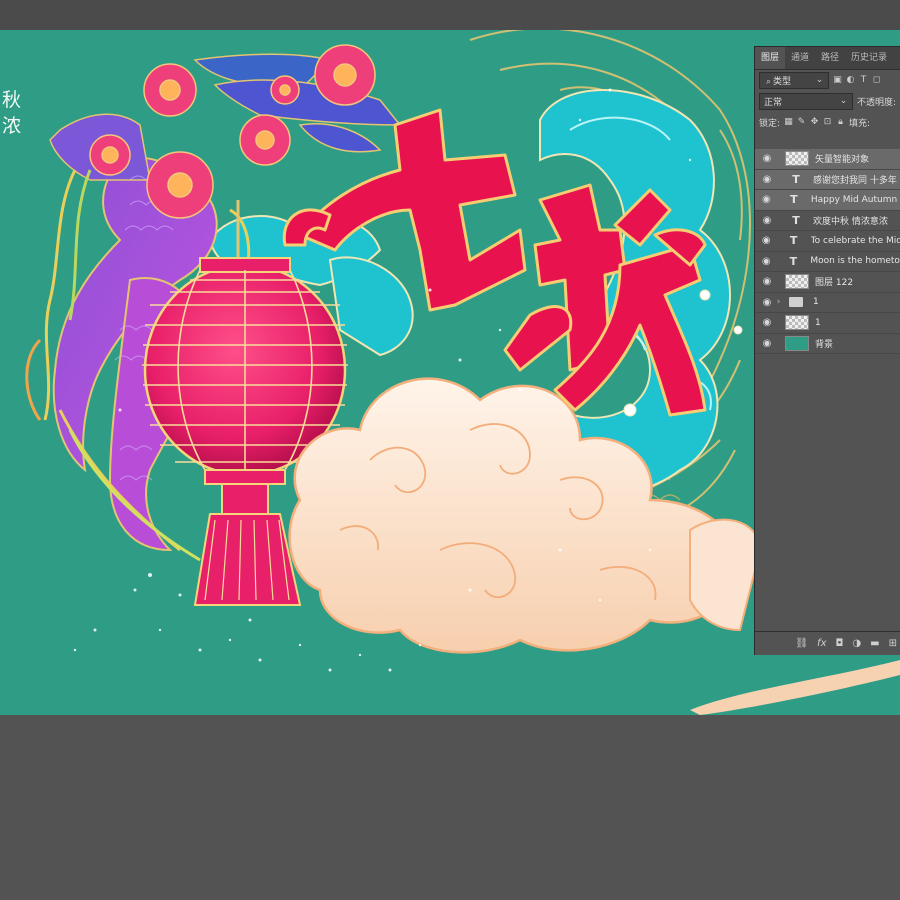 The width and height of the screenshot is (900, 900). What do you see at coordinates (797, 159) in the screenshot?
I see `smart-object-thumbnail` at bounding box center [797, 159].